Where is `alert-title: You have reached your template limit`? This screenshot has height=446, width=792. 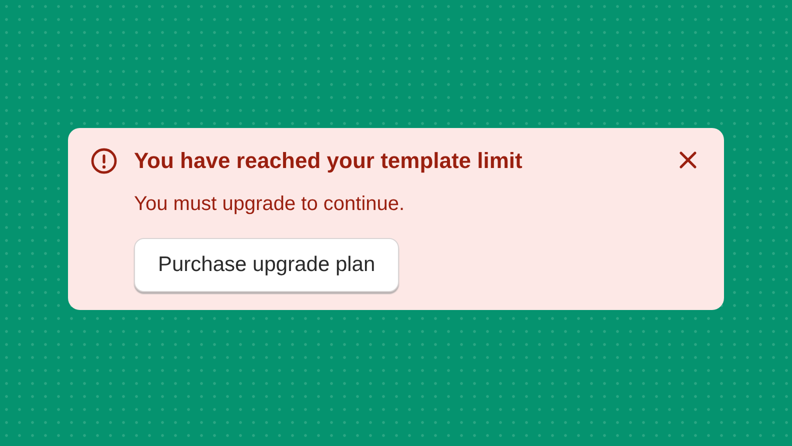
alert-title: You have reached your template limit is located at coordinates (328, 161).